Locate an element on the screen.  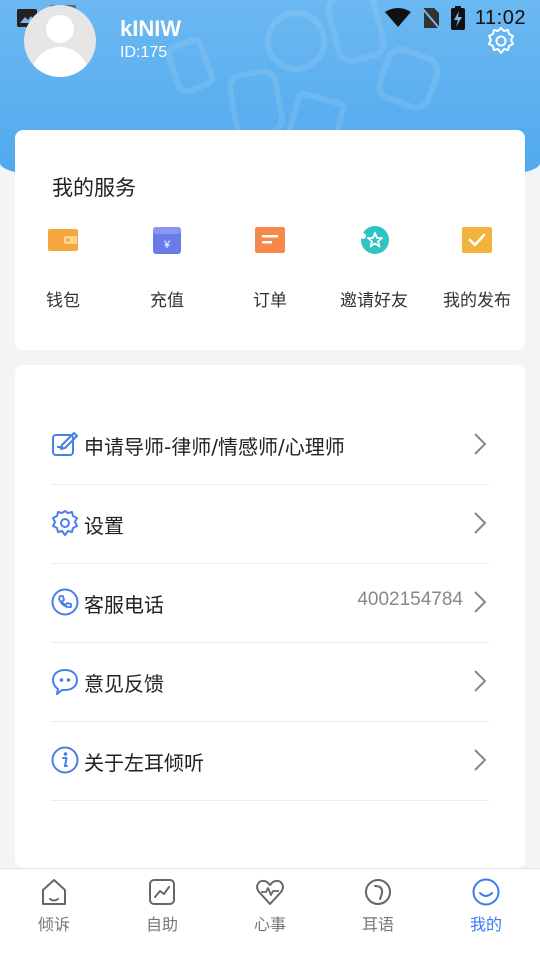
publish-icon is located at coordinates (477, 240).